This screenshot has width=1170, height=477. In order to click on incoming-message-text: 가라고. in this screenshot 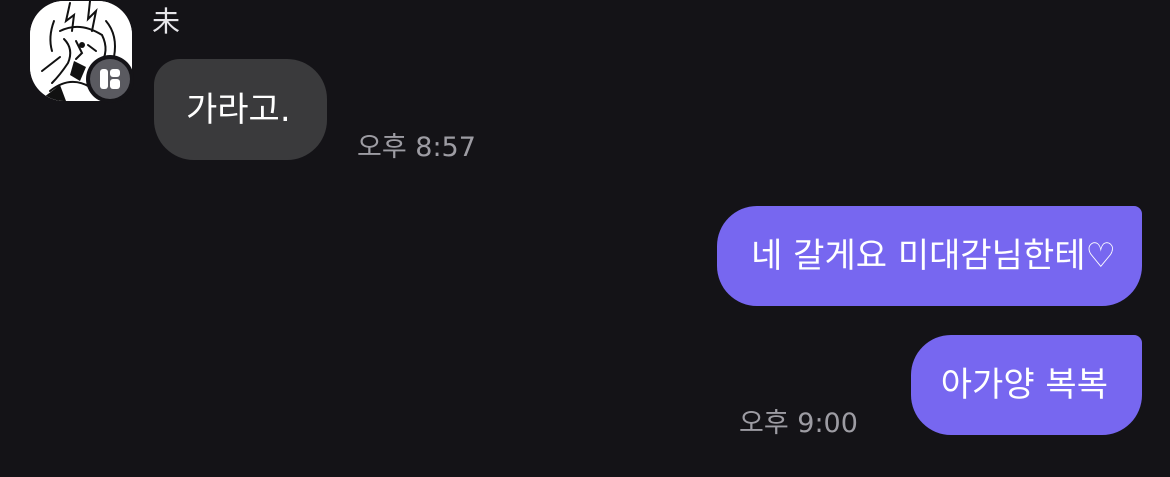, I will do `click(238, 109)`.